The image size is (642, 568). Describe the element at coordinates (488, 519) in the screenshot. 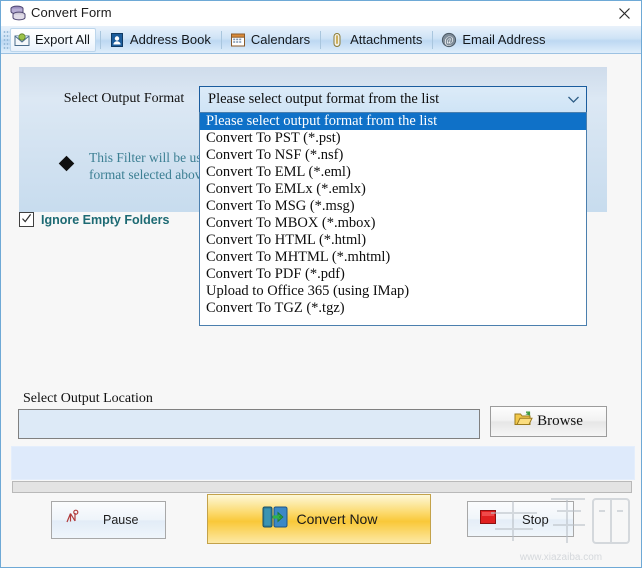

I see `stop-square-icon` at that location.